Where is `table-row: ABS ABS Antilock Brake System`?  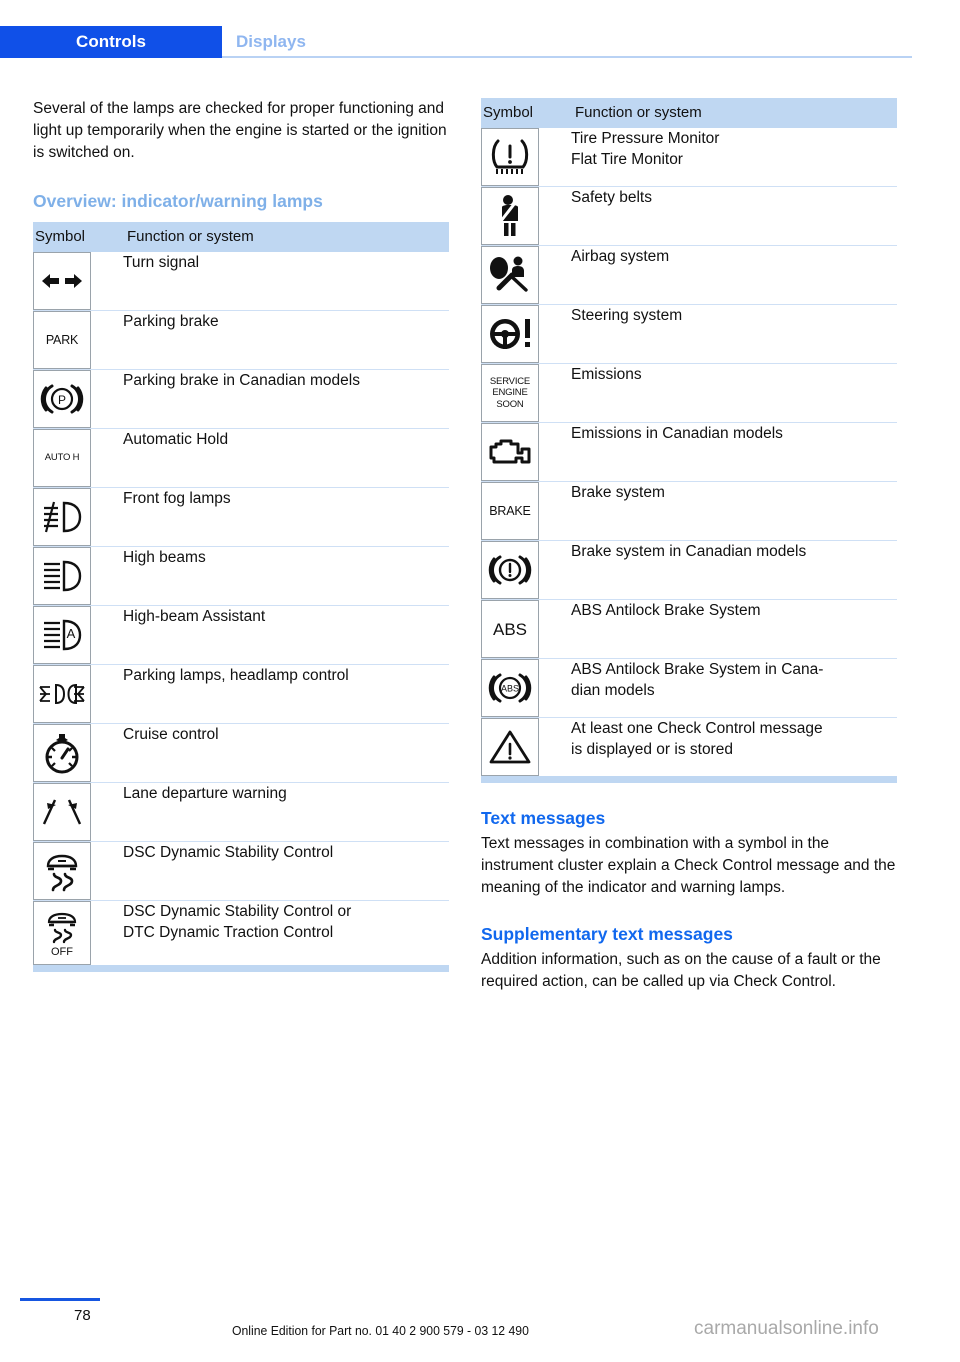
table-row: ABS ABS Antilock Brake System is located at coordinates (689, 629).